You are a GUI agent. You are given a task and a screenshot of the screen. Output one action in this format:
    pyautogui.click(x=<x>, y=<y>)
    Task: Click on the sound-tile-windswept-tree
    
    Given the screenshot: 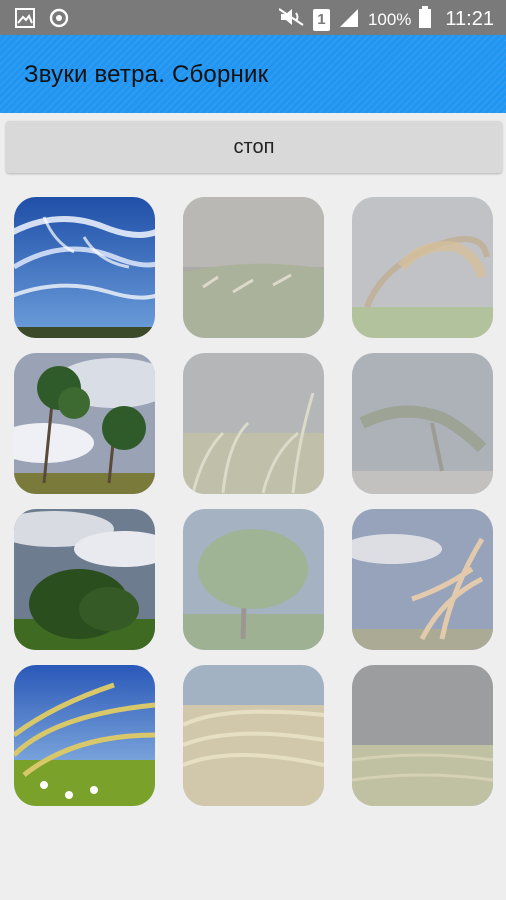 What is the action you would take?
    pyautogui.click(x=422, y=423)
    